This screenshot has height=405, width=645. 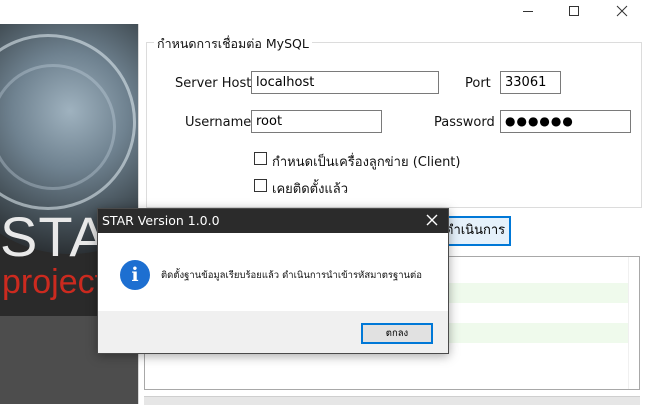 I want to click on installed-checkbox, so click(x=260, y=185).